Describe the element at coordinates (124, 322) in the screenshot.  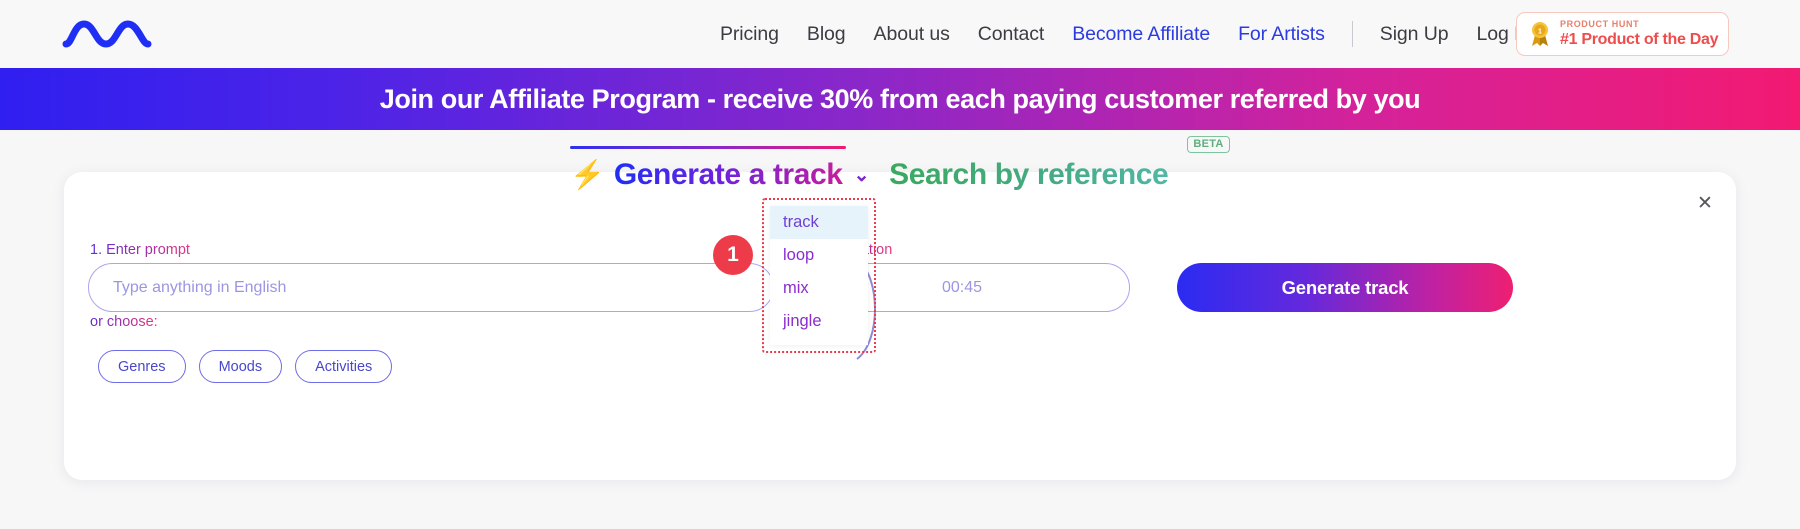
I see `or-choose-label: or choose:` at that location.